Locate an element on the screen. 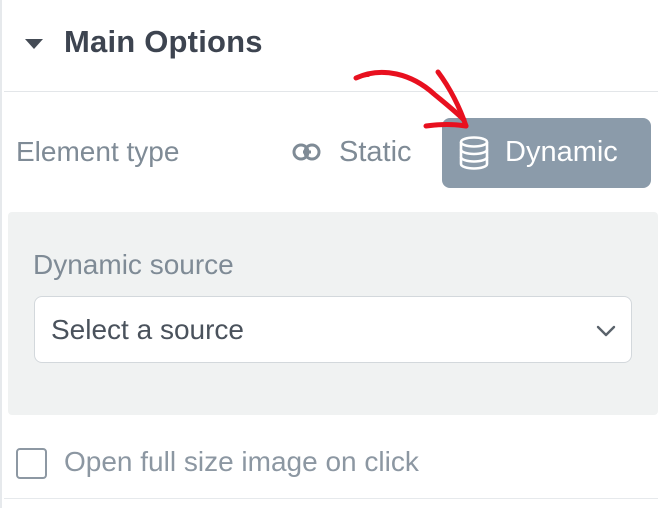 The image size is (658, 508). dynamic-option-button: Dynamic is located at coordinates (546, 153).